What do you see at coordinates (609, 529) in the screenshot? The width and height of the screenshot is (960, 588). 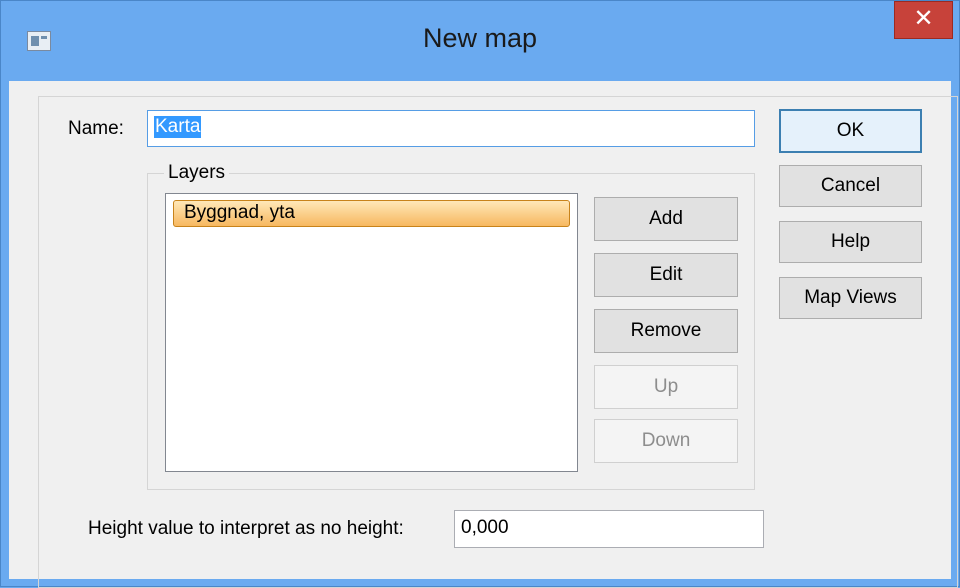 I see `height-input: 0,000` at bounding box center [609, 529].